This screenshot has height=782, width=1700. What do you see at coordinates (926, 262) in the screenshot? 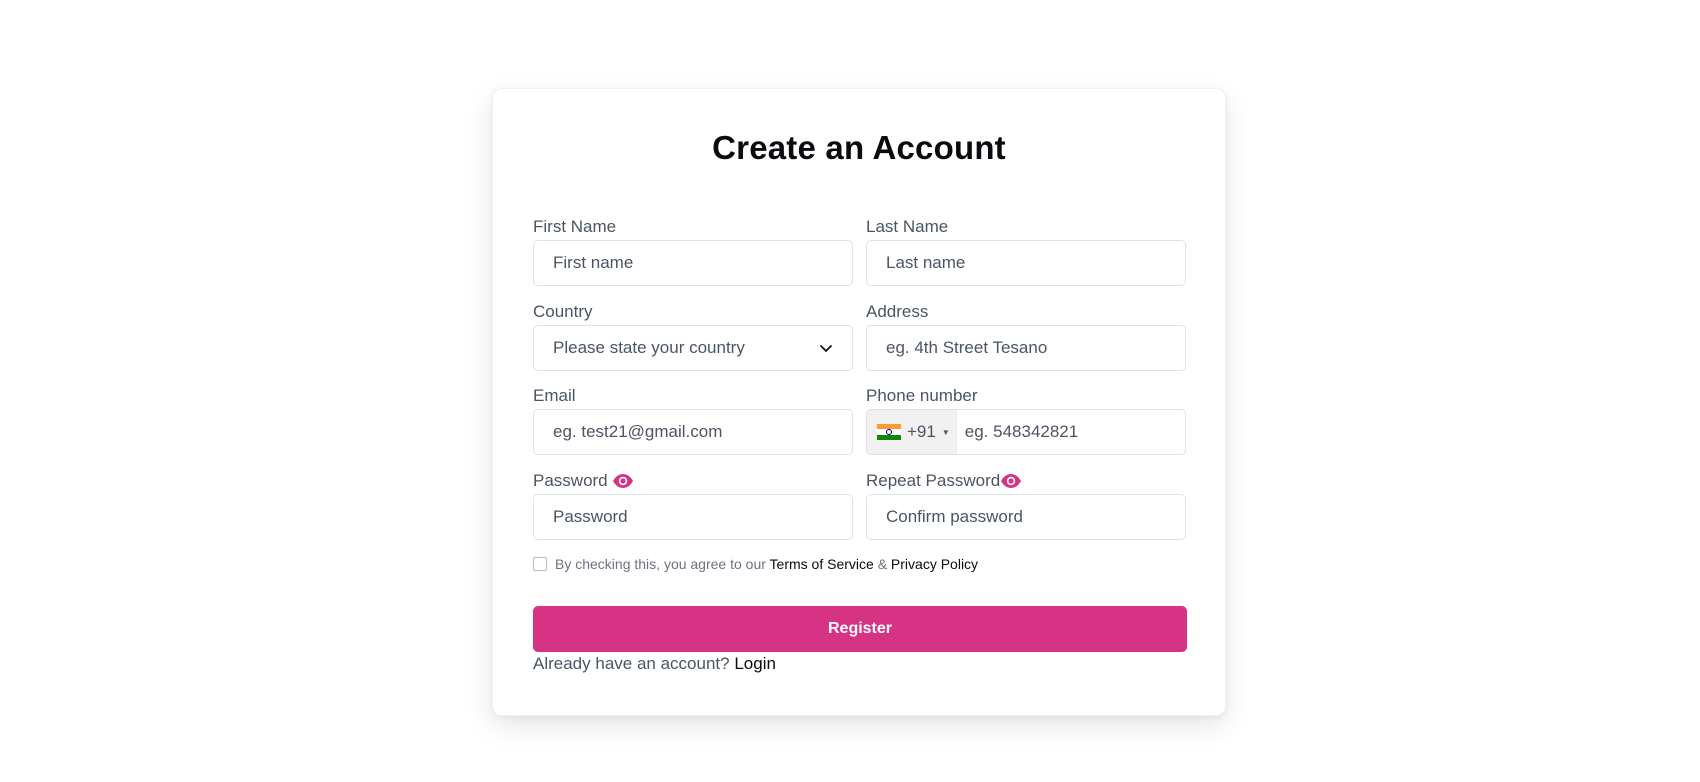
I see `last-name-placeholder: Last name` at bounding box center [926, 262].